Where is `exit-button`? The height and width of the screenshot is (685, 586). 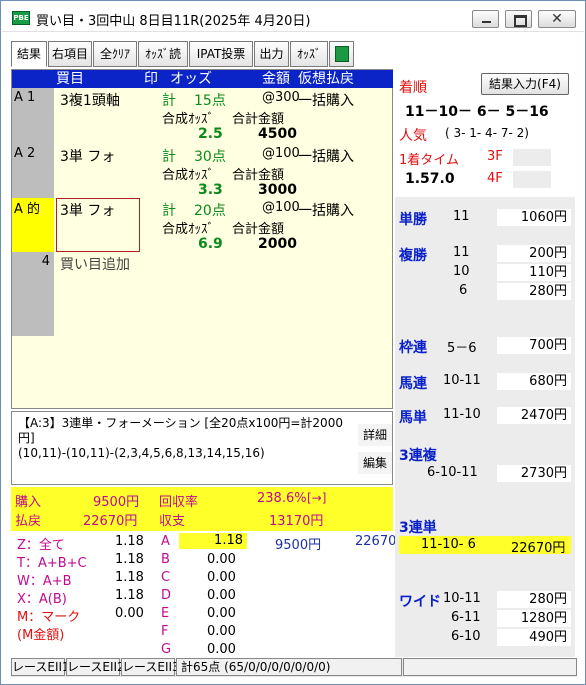 exit-button is located at coordinates (341, 54).